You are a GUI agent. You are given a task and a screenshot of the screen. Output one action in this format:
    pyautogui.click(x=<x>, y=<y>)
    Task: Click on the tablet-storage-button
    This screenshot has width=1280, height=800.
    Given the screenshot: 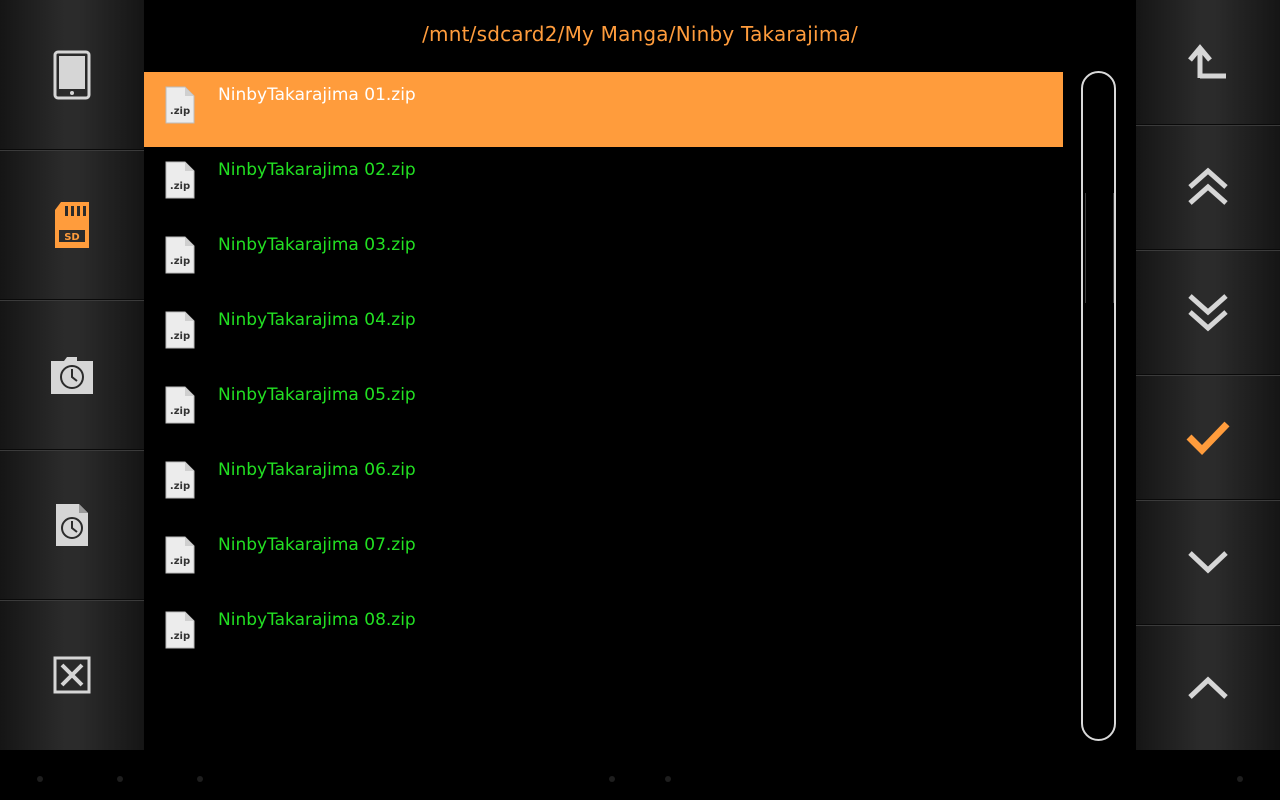 What is the action you would take?
    pyautogui.click(x=72, y=75)
    